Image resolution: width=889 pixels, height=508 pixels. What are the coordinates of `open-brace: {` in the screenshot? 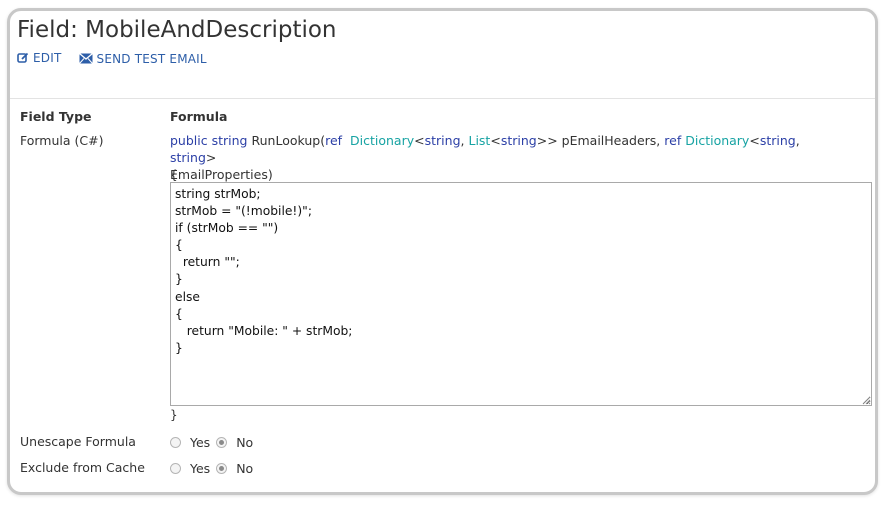 It's located at (174, 175).